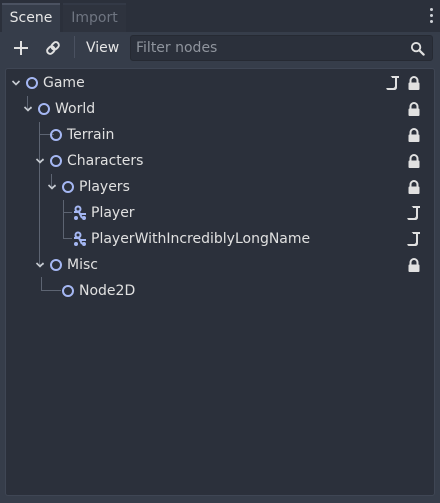 This screenshot has height=503, width=440. What do you see at coordinates (220, 109) in the screenshot?
I see `tree-item-world: World` at bounding box center [220, 109].